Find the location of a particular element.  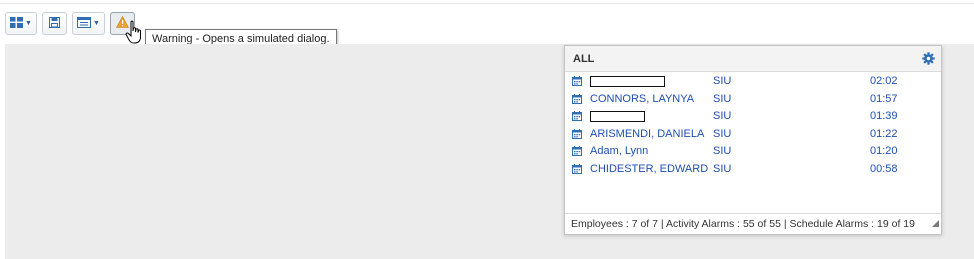

toolbar: ▼ ▼ is located at coordinates (70, 24).